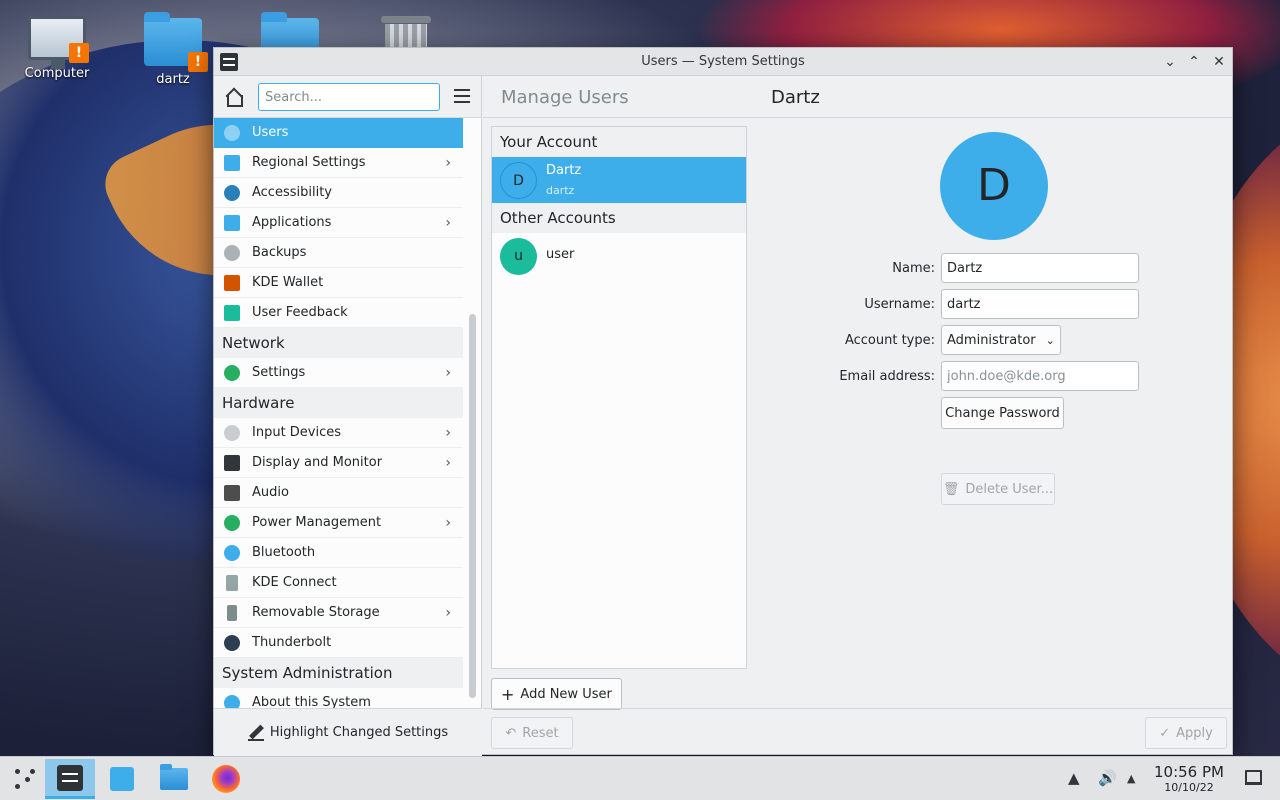 The height and width of the screenshot is (800, 1280). I want to click on reset-label: Reset, so click(540, 733).